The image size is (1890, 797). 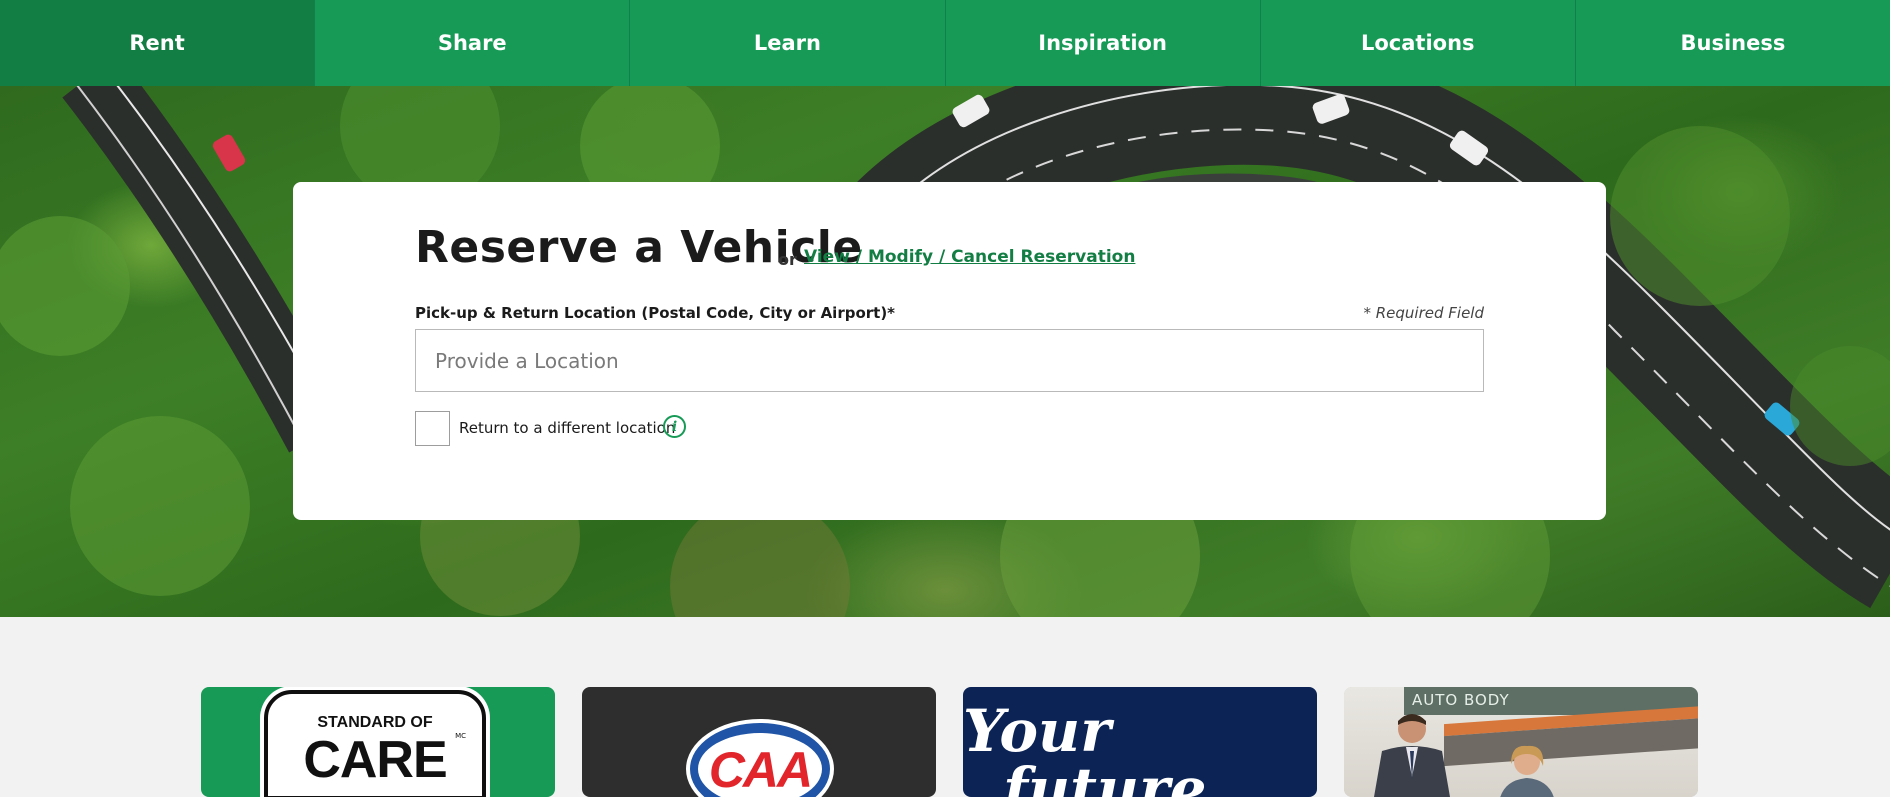 I want to click on or-separator: or, so click(x=787, y=259).